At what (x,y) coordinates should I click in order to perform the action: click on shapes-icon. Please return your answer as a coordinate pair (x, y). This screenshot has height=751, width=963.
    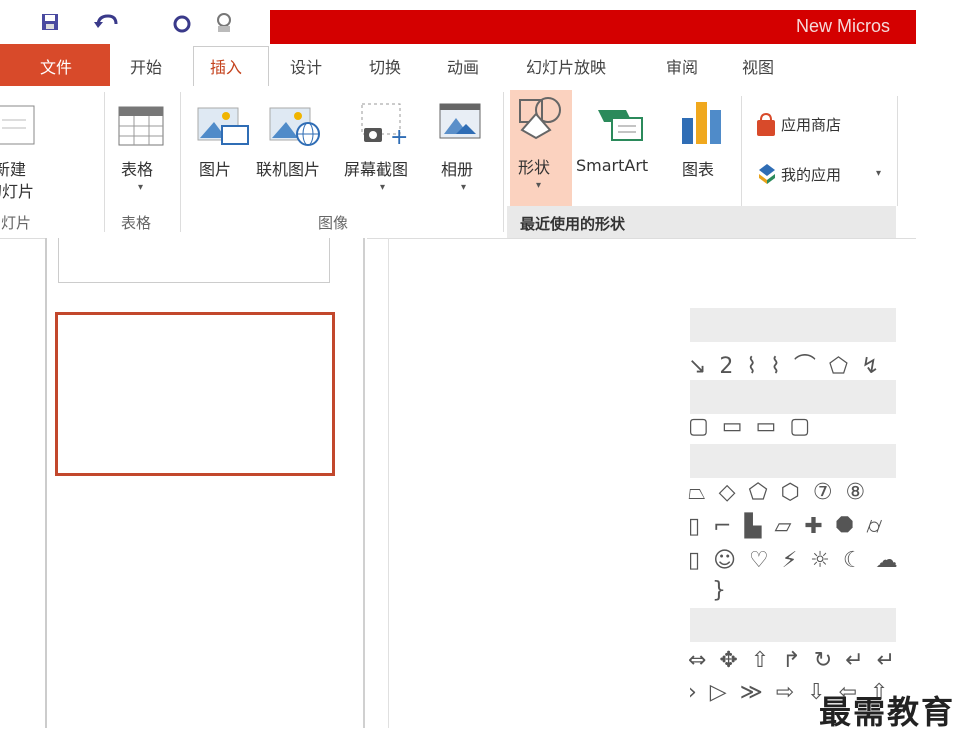
    Looking at the image, I should click on (541, 120).